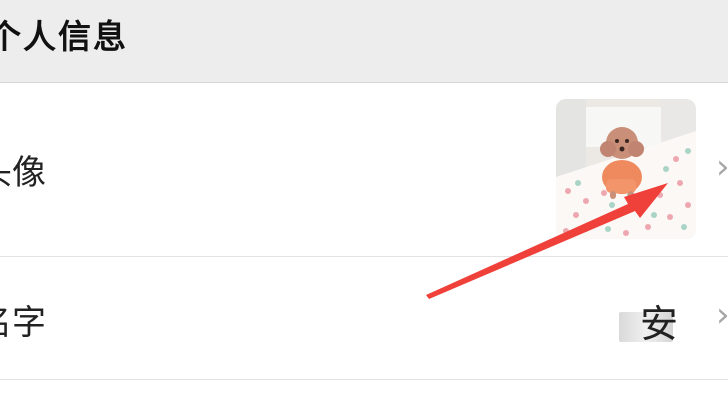 This screenshot has height=420, width=728. What do you see at coordinates (23, 173) in the screenshot?
I see `avatar-row-label: 头像` at bounding box center [23, 173].